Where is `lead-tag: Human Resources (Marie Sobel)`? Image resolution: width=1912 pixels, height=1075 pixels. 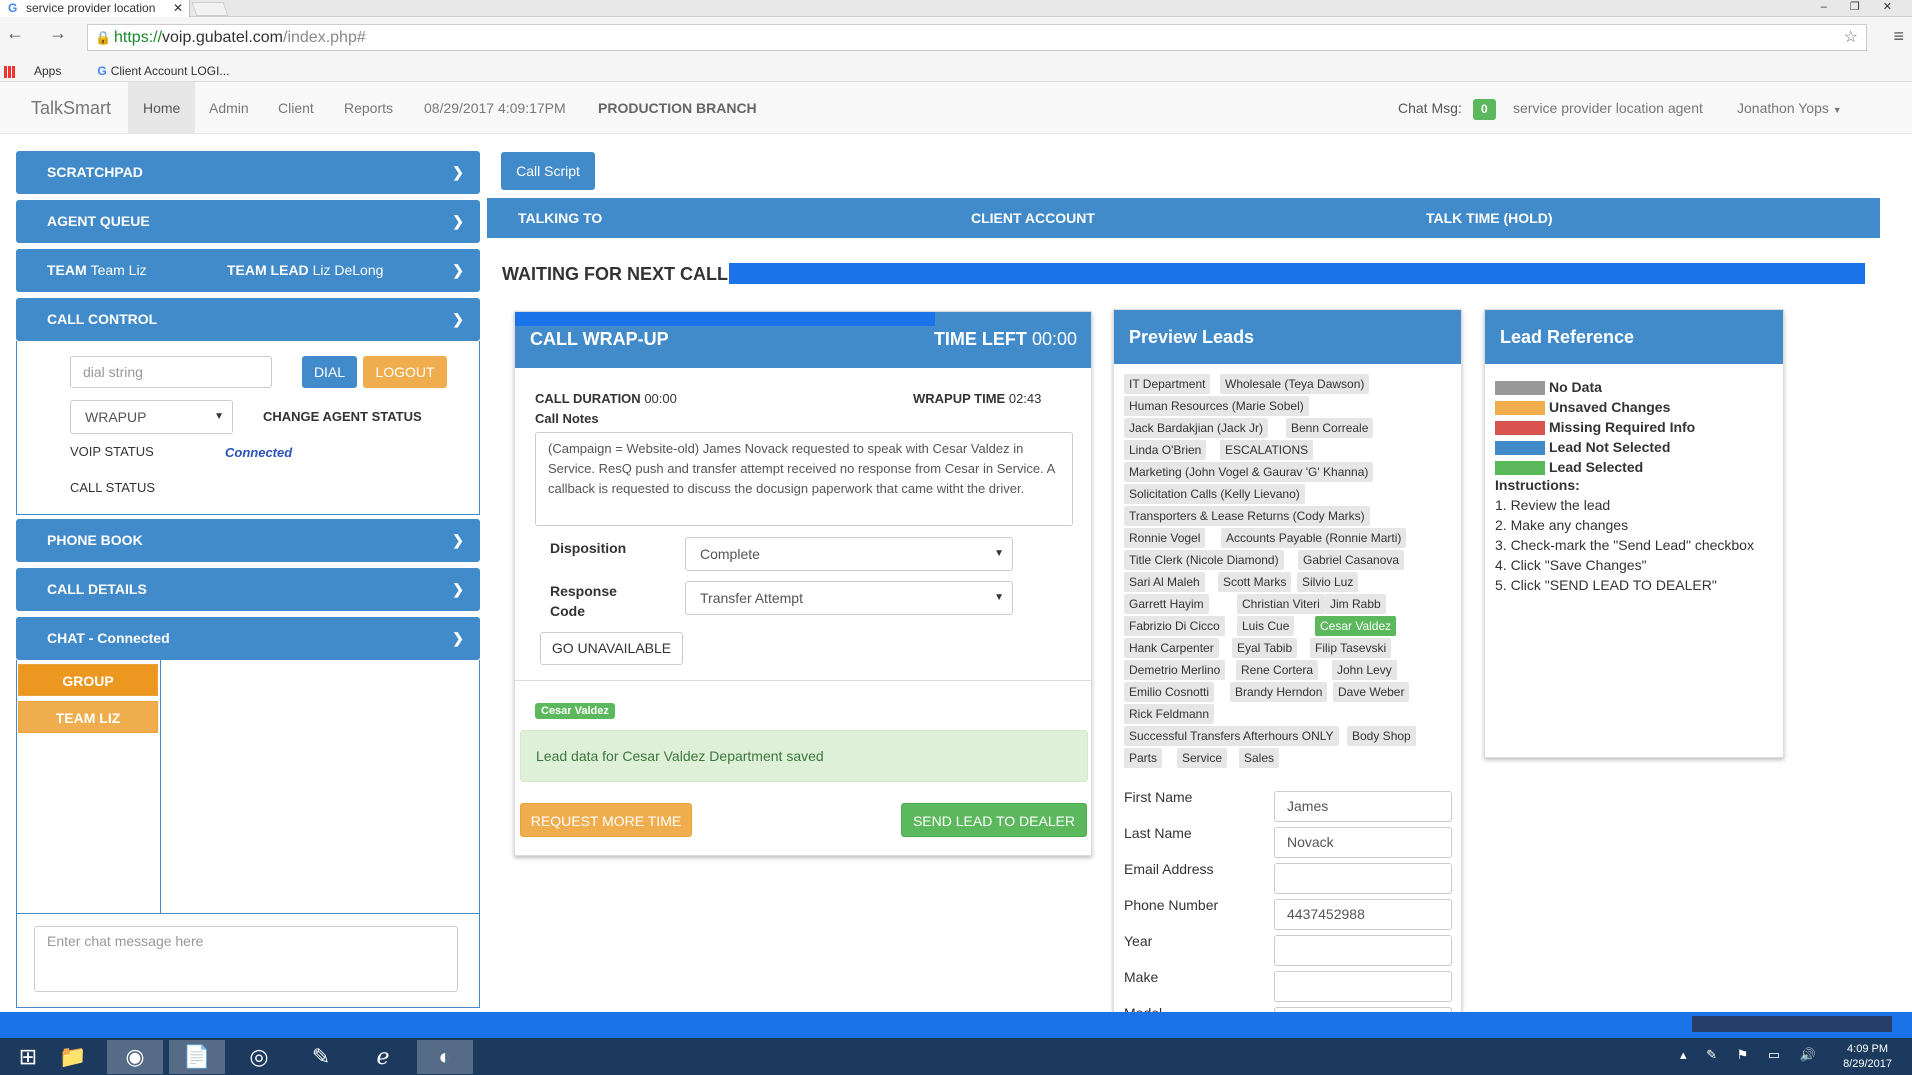
lead-tag: Human Resources (Marie Sobel) is located at coordinates (1216, 406).